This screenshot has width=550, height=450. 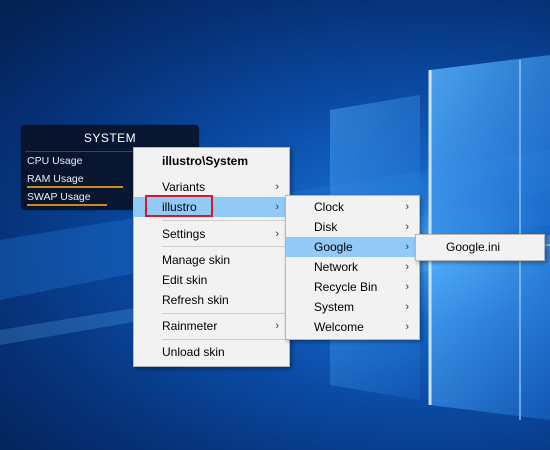 What do you see at coordinates (346, 287) in the screenshot?
I see `menu-item-label: Recycle Bin` at bounding box center [346, 287].